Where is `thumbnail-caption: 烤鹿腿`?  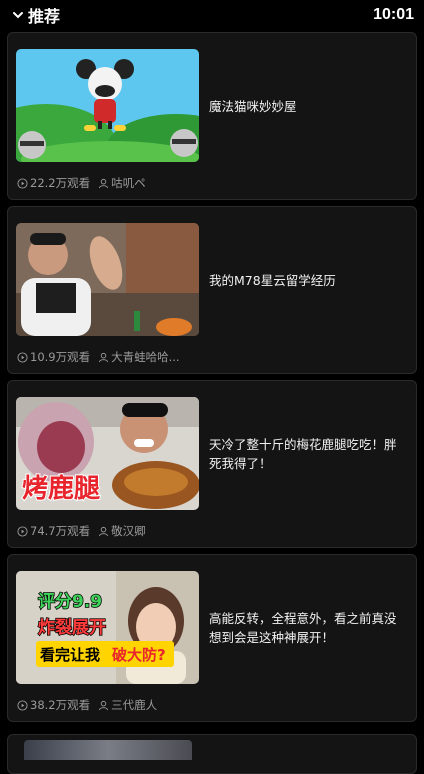 thumbnail-caption: 烤鹿腿 is located at coordinates (61, 488).